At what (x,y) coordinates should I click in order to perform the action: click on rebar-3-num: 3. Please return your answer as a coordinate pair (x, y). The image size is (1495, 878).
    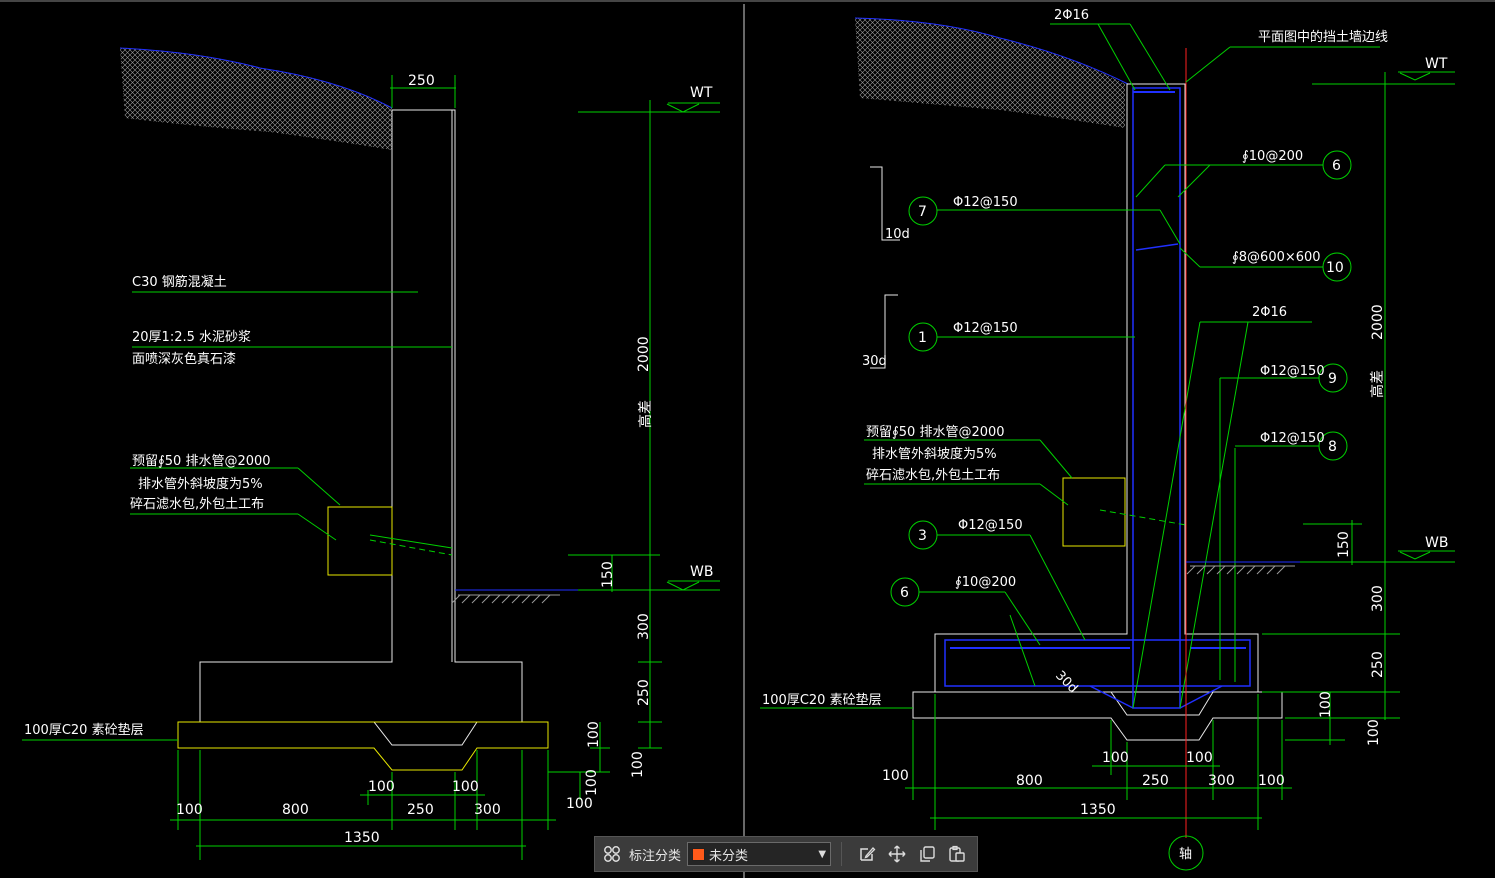
    Looking at the image, I should click on (922, 536).